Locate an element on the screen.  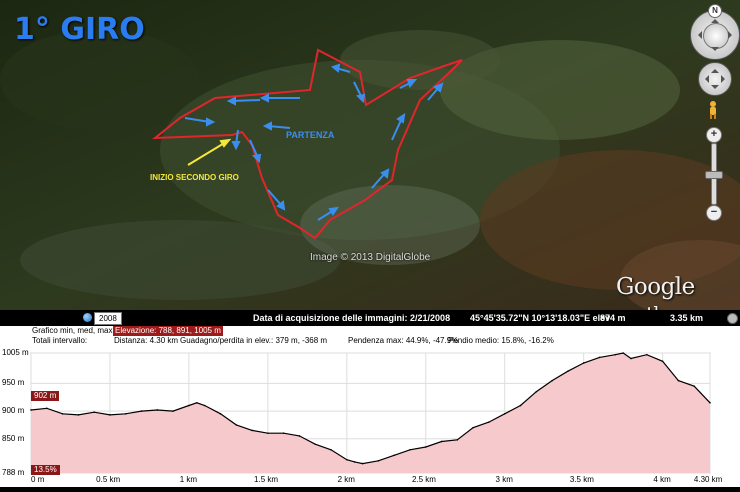
x-tick-label: 3.5 km is located at coordinates (581, 479).